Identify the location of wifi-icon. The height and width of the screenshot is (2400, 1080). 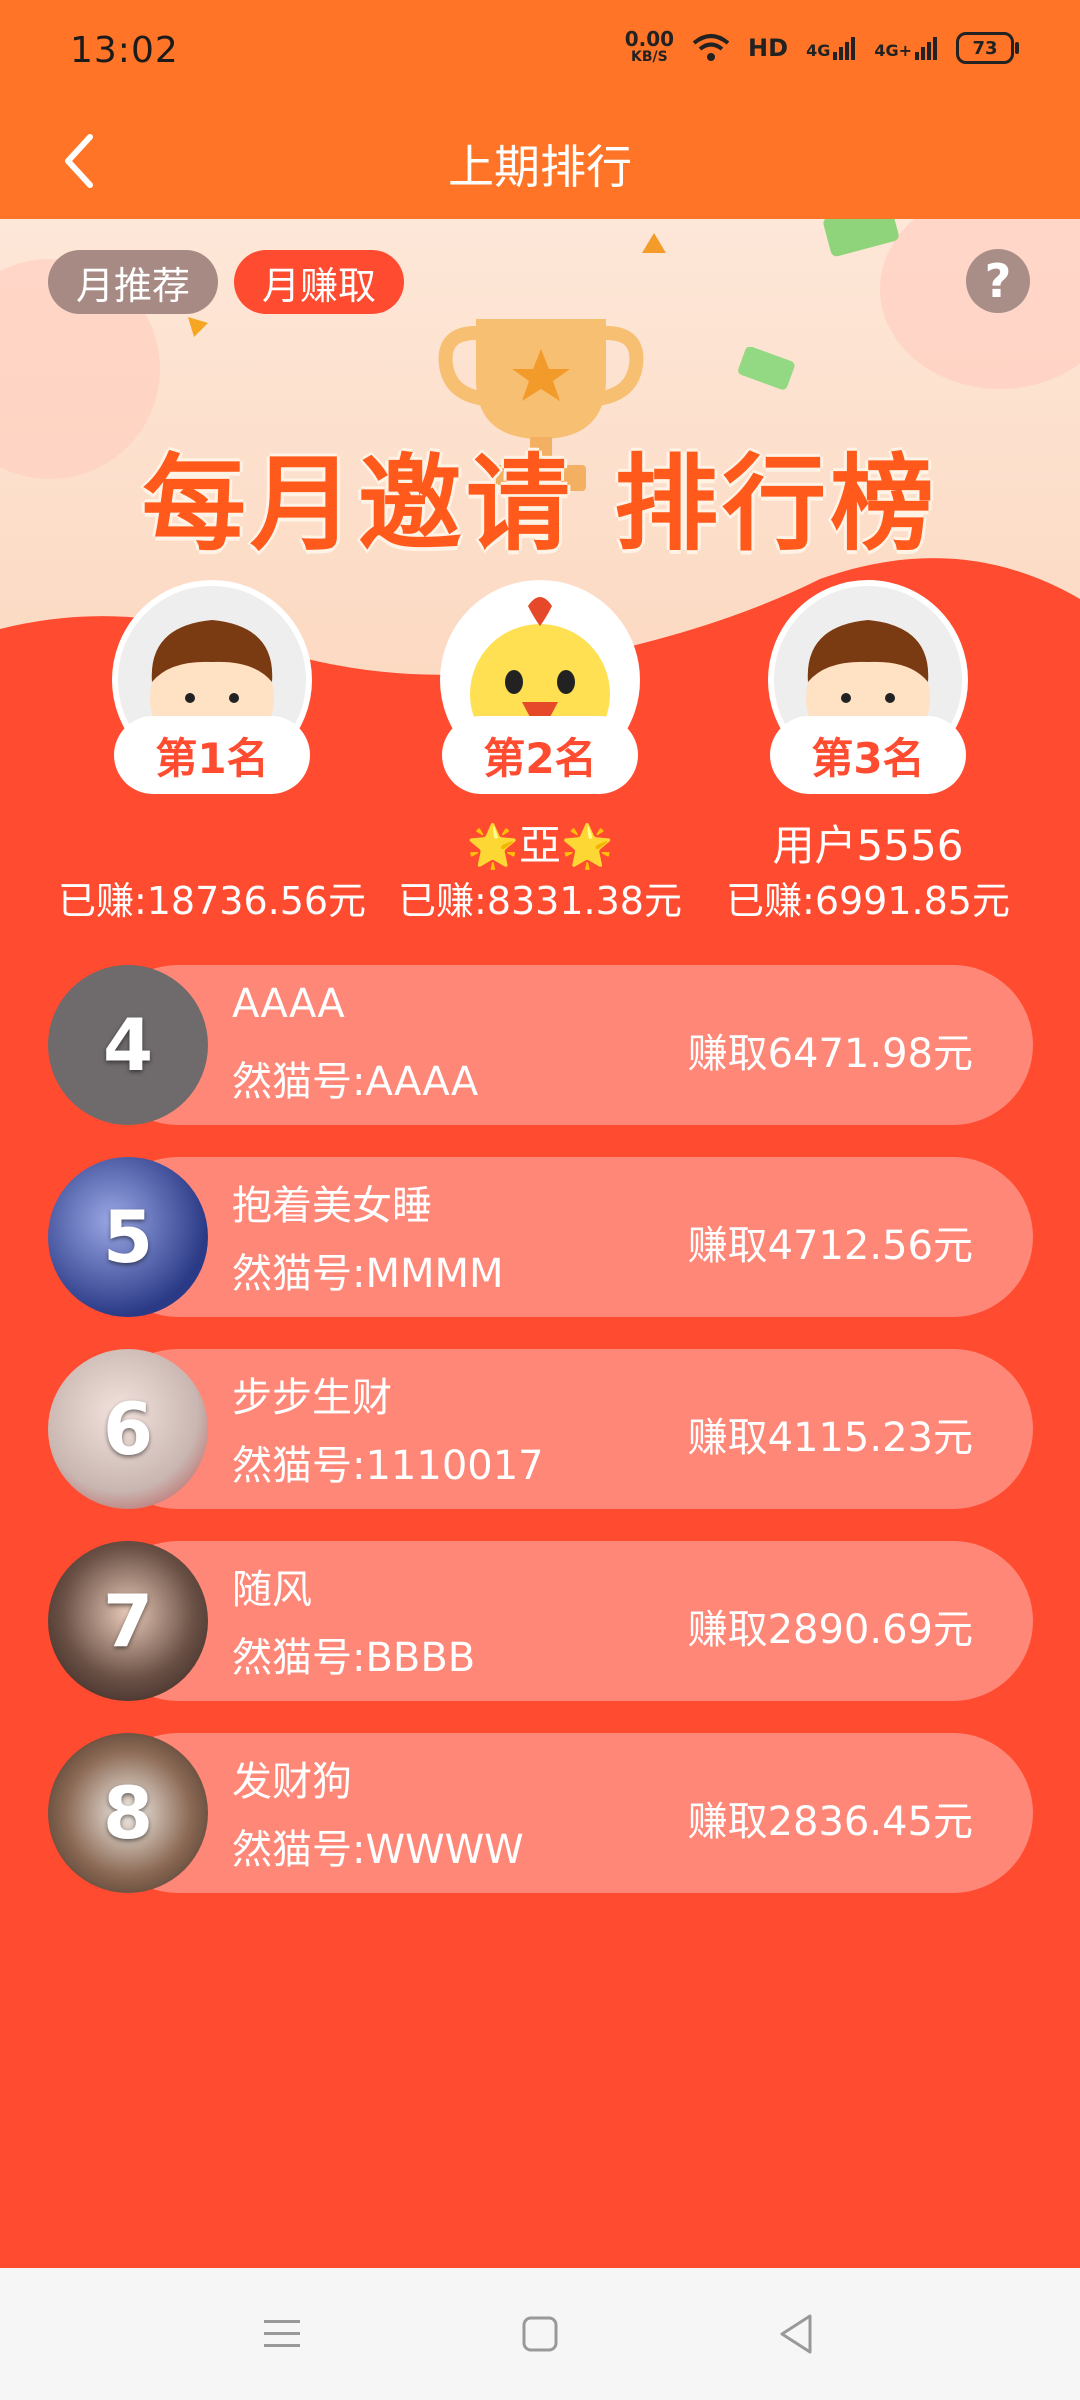
(711, 47).